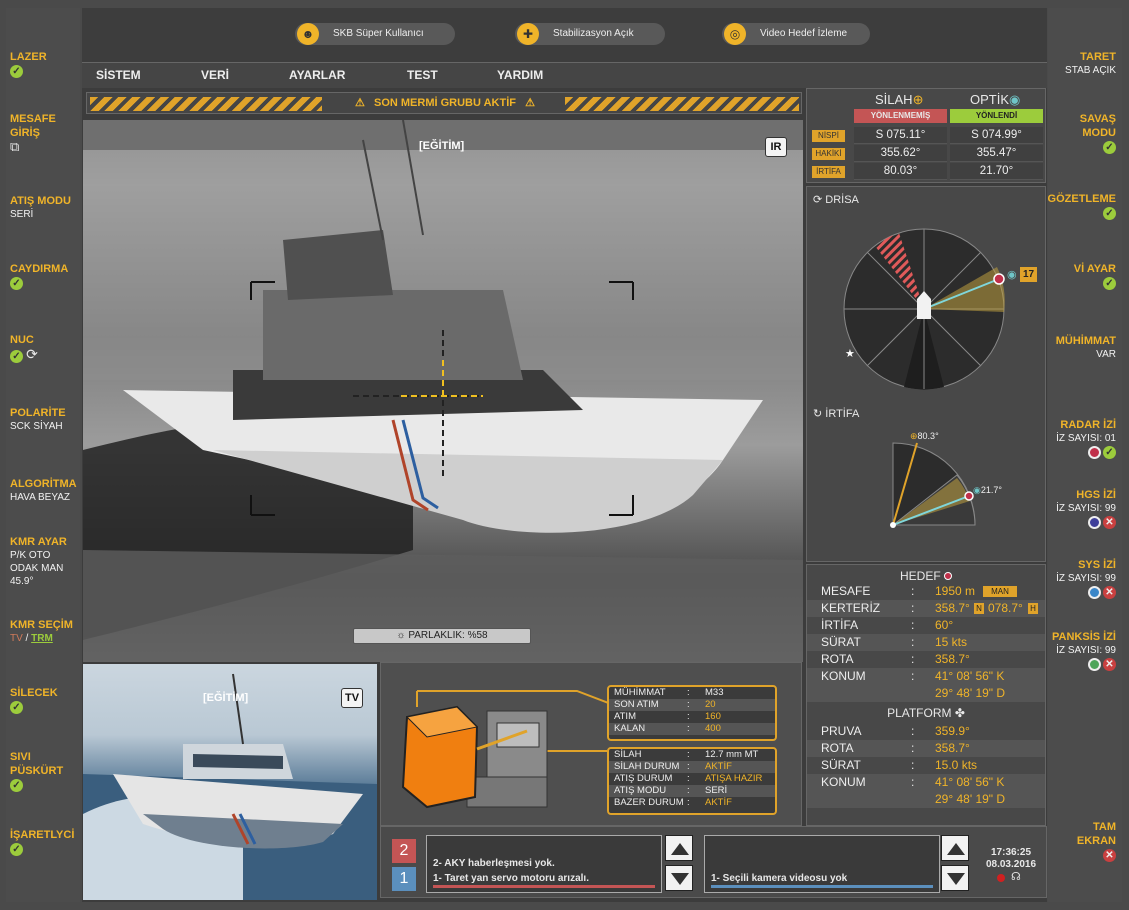 The height and width of the screenshot is (910, 1129). What do you see at coordinates (378, 33) in the screenshot?
I see `user-label: SKB Süper Kullanıcı` at bounding box center [378, 33].